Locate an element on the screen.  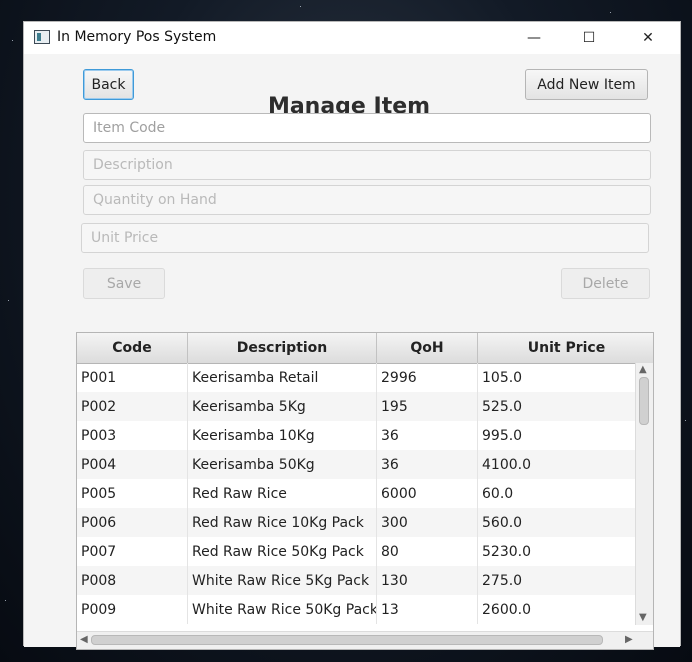
horizontal-scroll-thumb is located at coordinates (347, 640).